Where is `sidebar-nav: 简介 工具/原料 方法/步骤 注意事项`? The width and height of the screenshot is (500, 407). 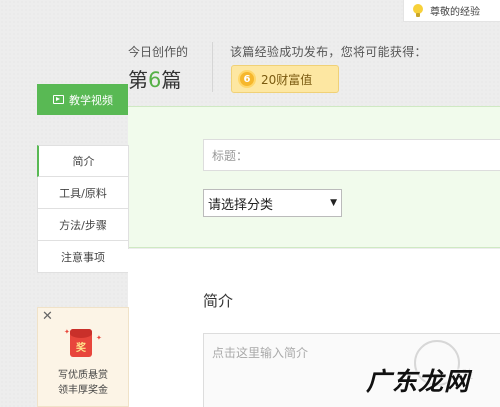 sidebar-nav: 简介 工具/原料 方法/步骤 注意事项 is located at coordinates (83, 209).